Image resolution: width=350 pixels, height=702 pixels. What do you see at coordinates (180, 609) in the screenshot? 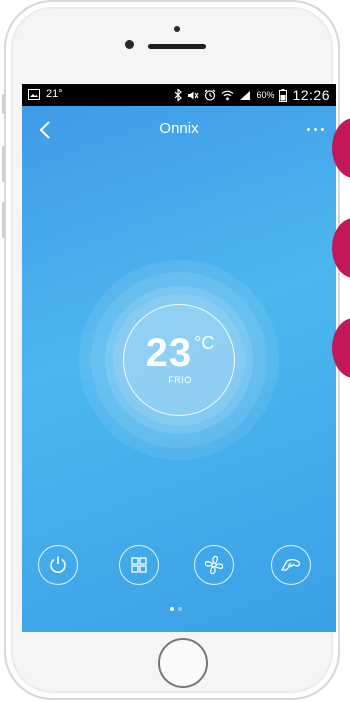
I see `page-dot` at bounding box center [180, 609].